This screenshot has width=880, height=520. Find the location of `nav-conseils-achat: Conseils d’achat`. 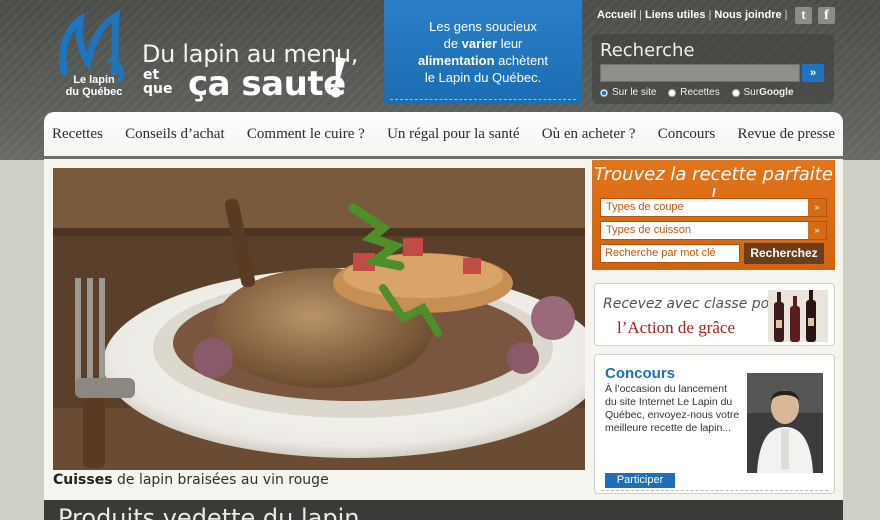

nav-conseils-achat: Conseils d’achat is located at coordinates (175, 134).